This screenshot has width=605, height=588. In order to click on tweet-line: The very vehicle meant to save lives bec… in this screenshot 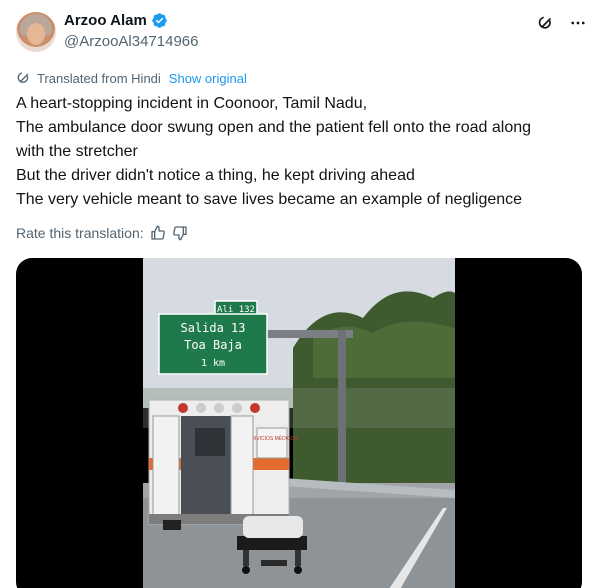, I will do `click(269, 199)`.